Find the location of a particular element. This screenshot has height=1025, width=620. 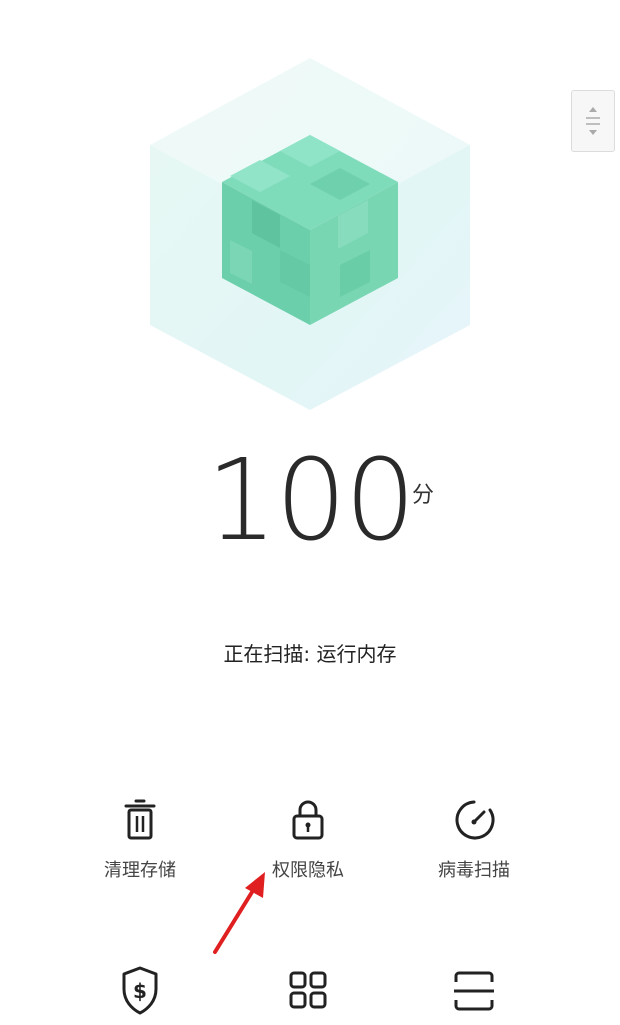

scan-icon is located at coordinates (474, 991).